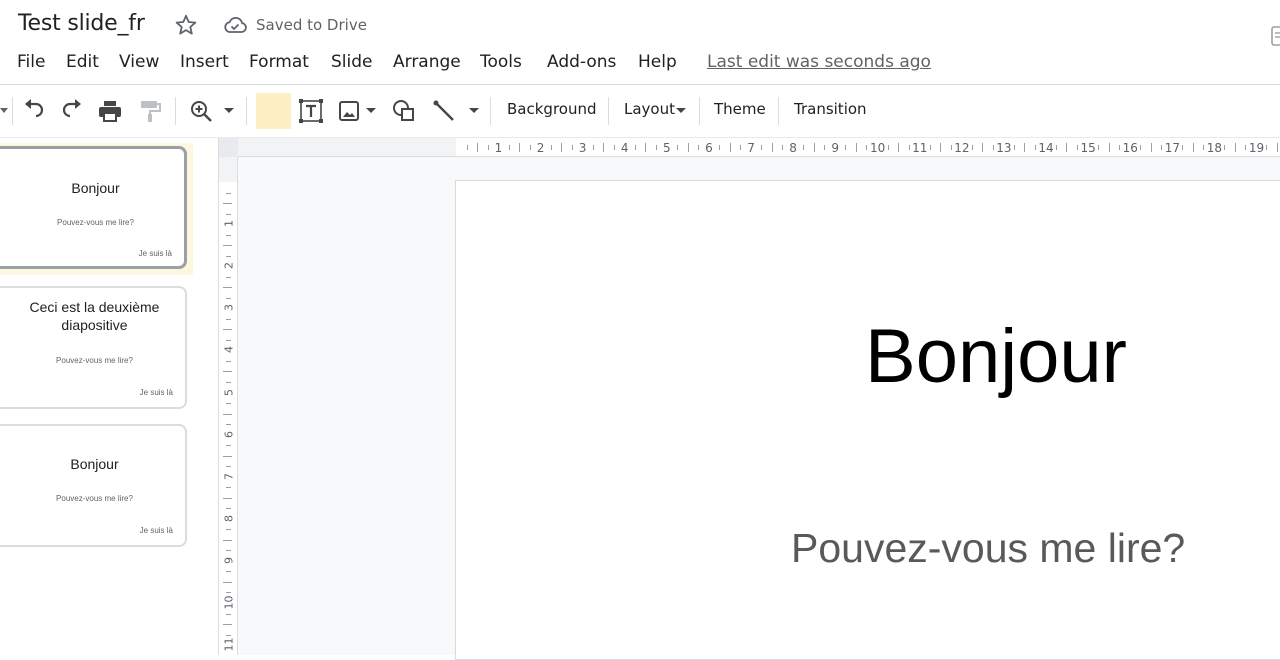  Describe the element at coordinates (34, 111) in the screenshot. I see `undo-icon` at that location.